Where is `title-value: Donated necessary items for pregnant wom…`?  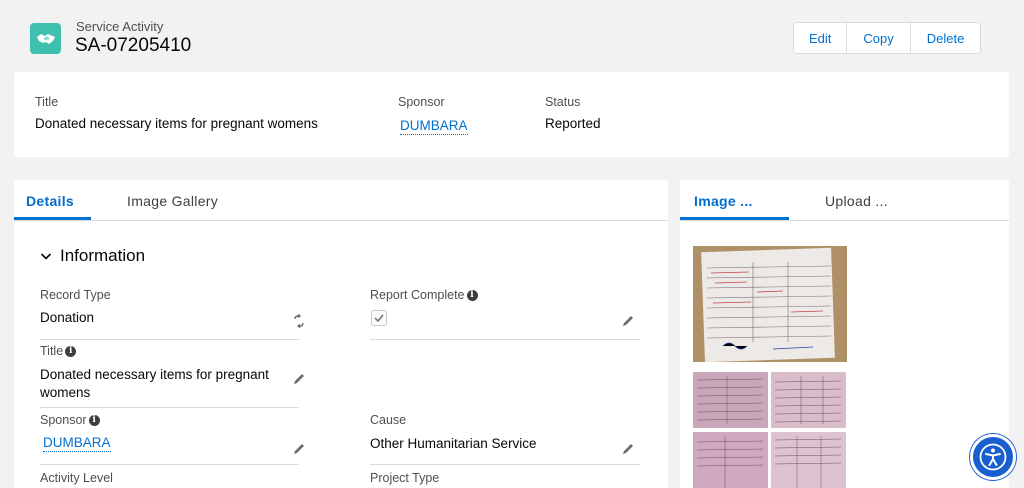
title-value: Donated necessary items for pregnant wom… is located at coordinates (154, 383).